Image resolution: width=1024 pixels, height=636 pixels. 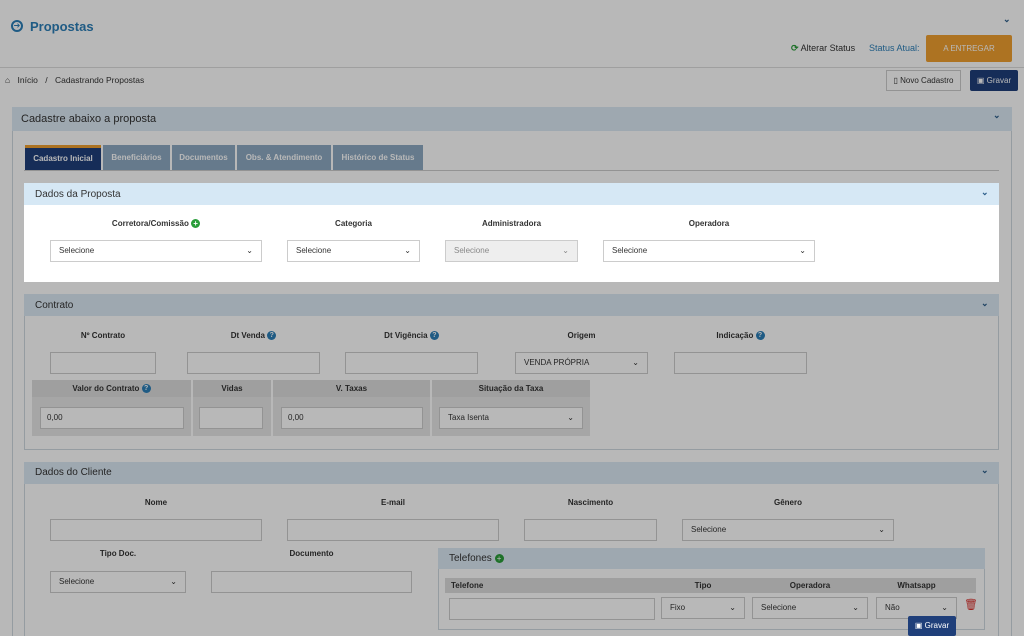 What do you see at coordinates (476, 558) in the screenshot?
I see `telefones-title: Telefones +` at bounding box center [476, 558].